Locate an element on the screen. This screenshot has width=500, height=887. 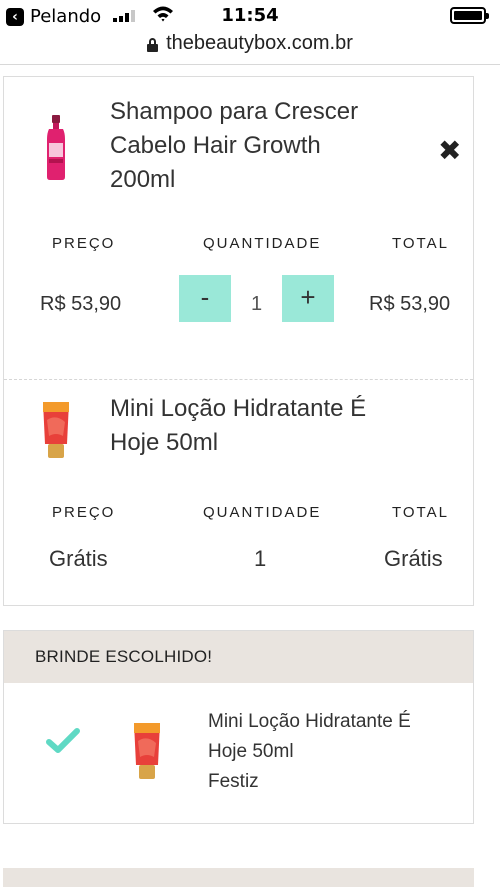
address-bar: thebeautybox.com.br is located at coordinates (250, 46).